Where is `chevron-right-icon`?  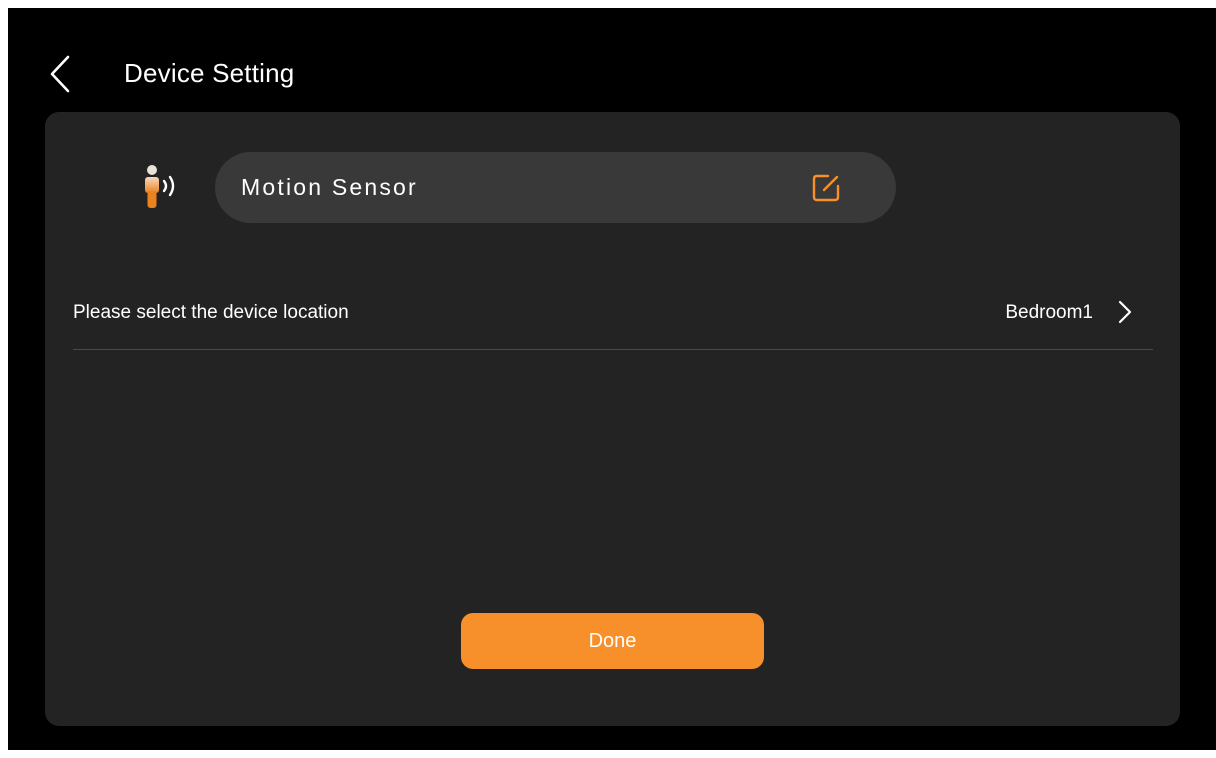
chevron-right-icon is located at coordinates (1125, 312).